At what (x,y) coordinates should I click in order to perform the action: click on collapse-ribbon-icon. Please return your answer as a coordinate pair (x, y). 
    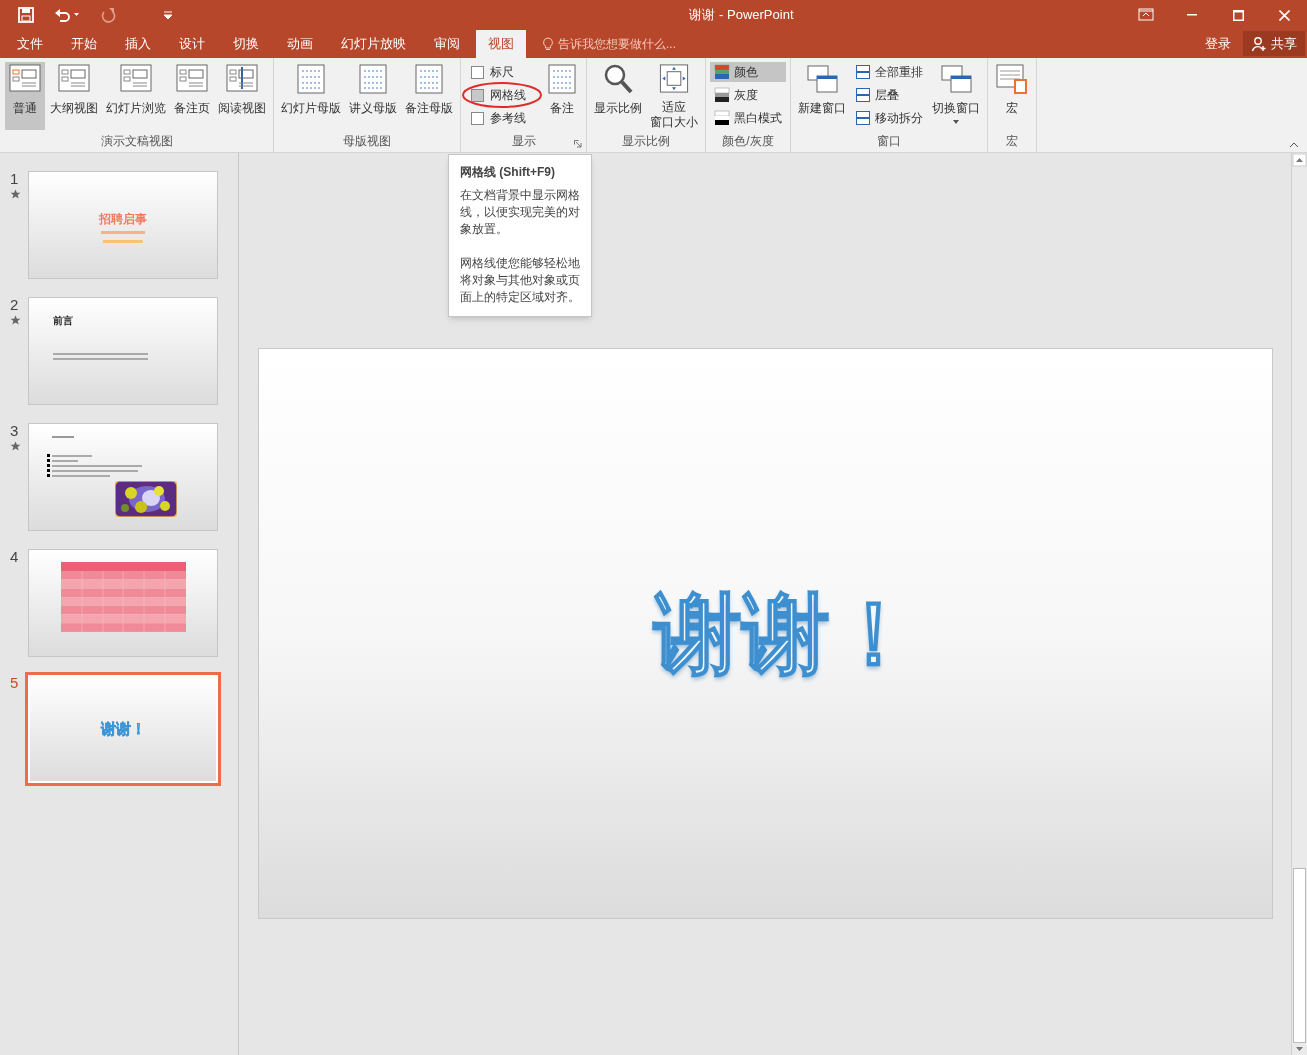
    Looking at the image, I should click on (1294, 145).